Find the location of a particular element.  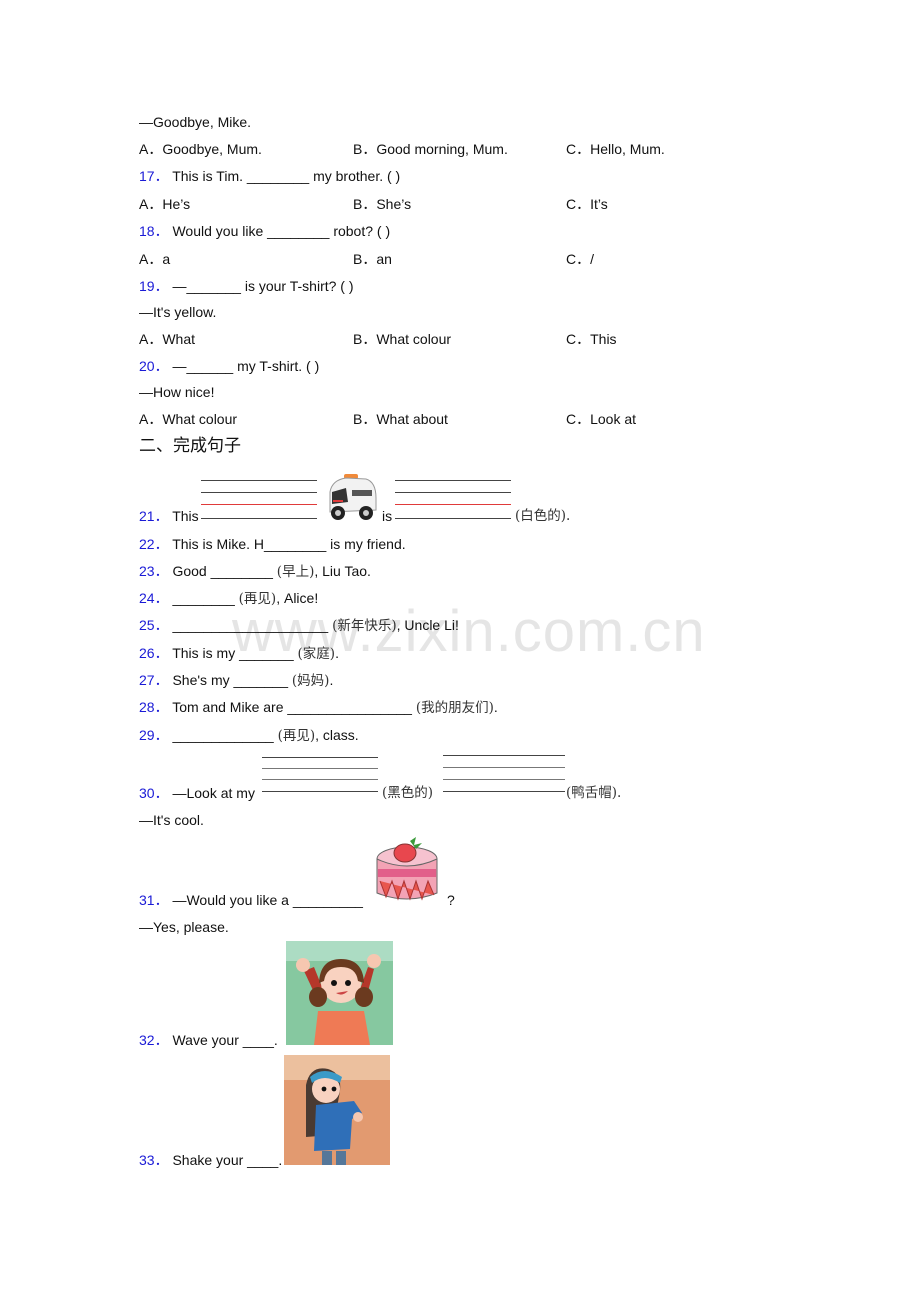

question-number: 25． is located at coordinates (154, 625).